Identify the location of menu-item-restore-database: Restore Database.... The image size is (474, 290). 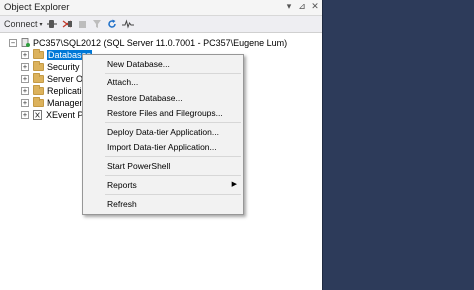
(172, 98).